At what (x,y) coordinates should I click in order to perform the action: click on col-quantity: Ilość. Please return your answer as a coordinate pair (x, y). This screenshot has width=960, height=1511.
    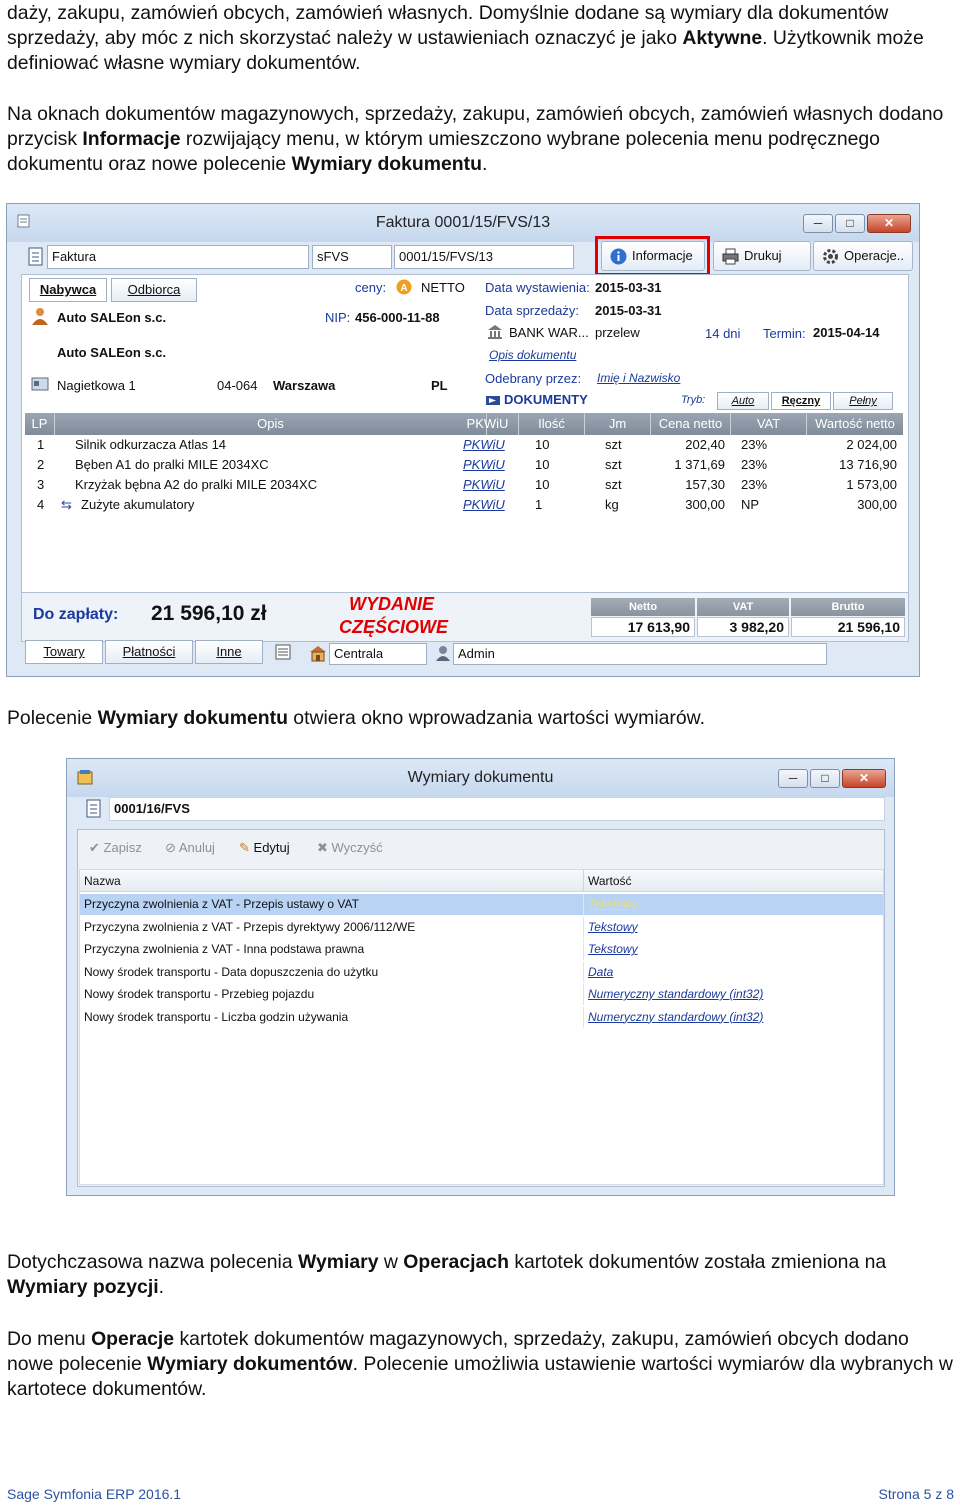
    Looking at the image, I should click on (552, 424).